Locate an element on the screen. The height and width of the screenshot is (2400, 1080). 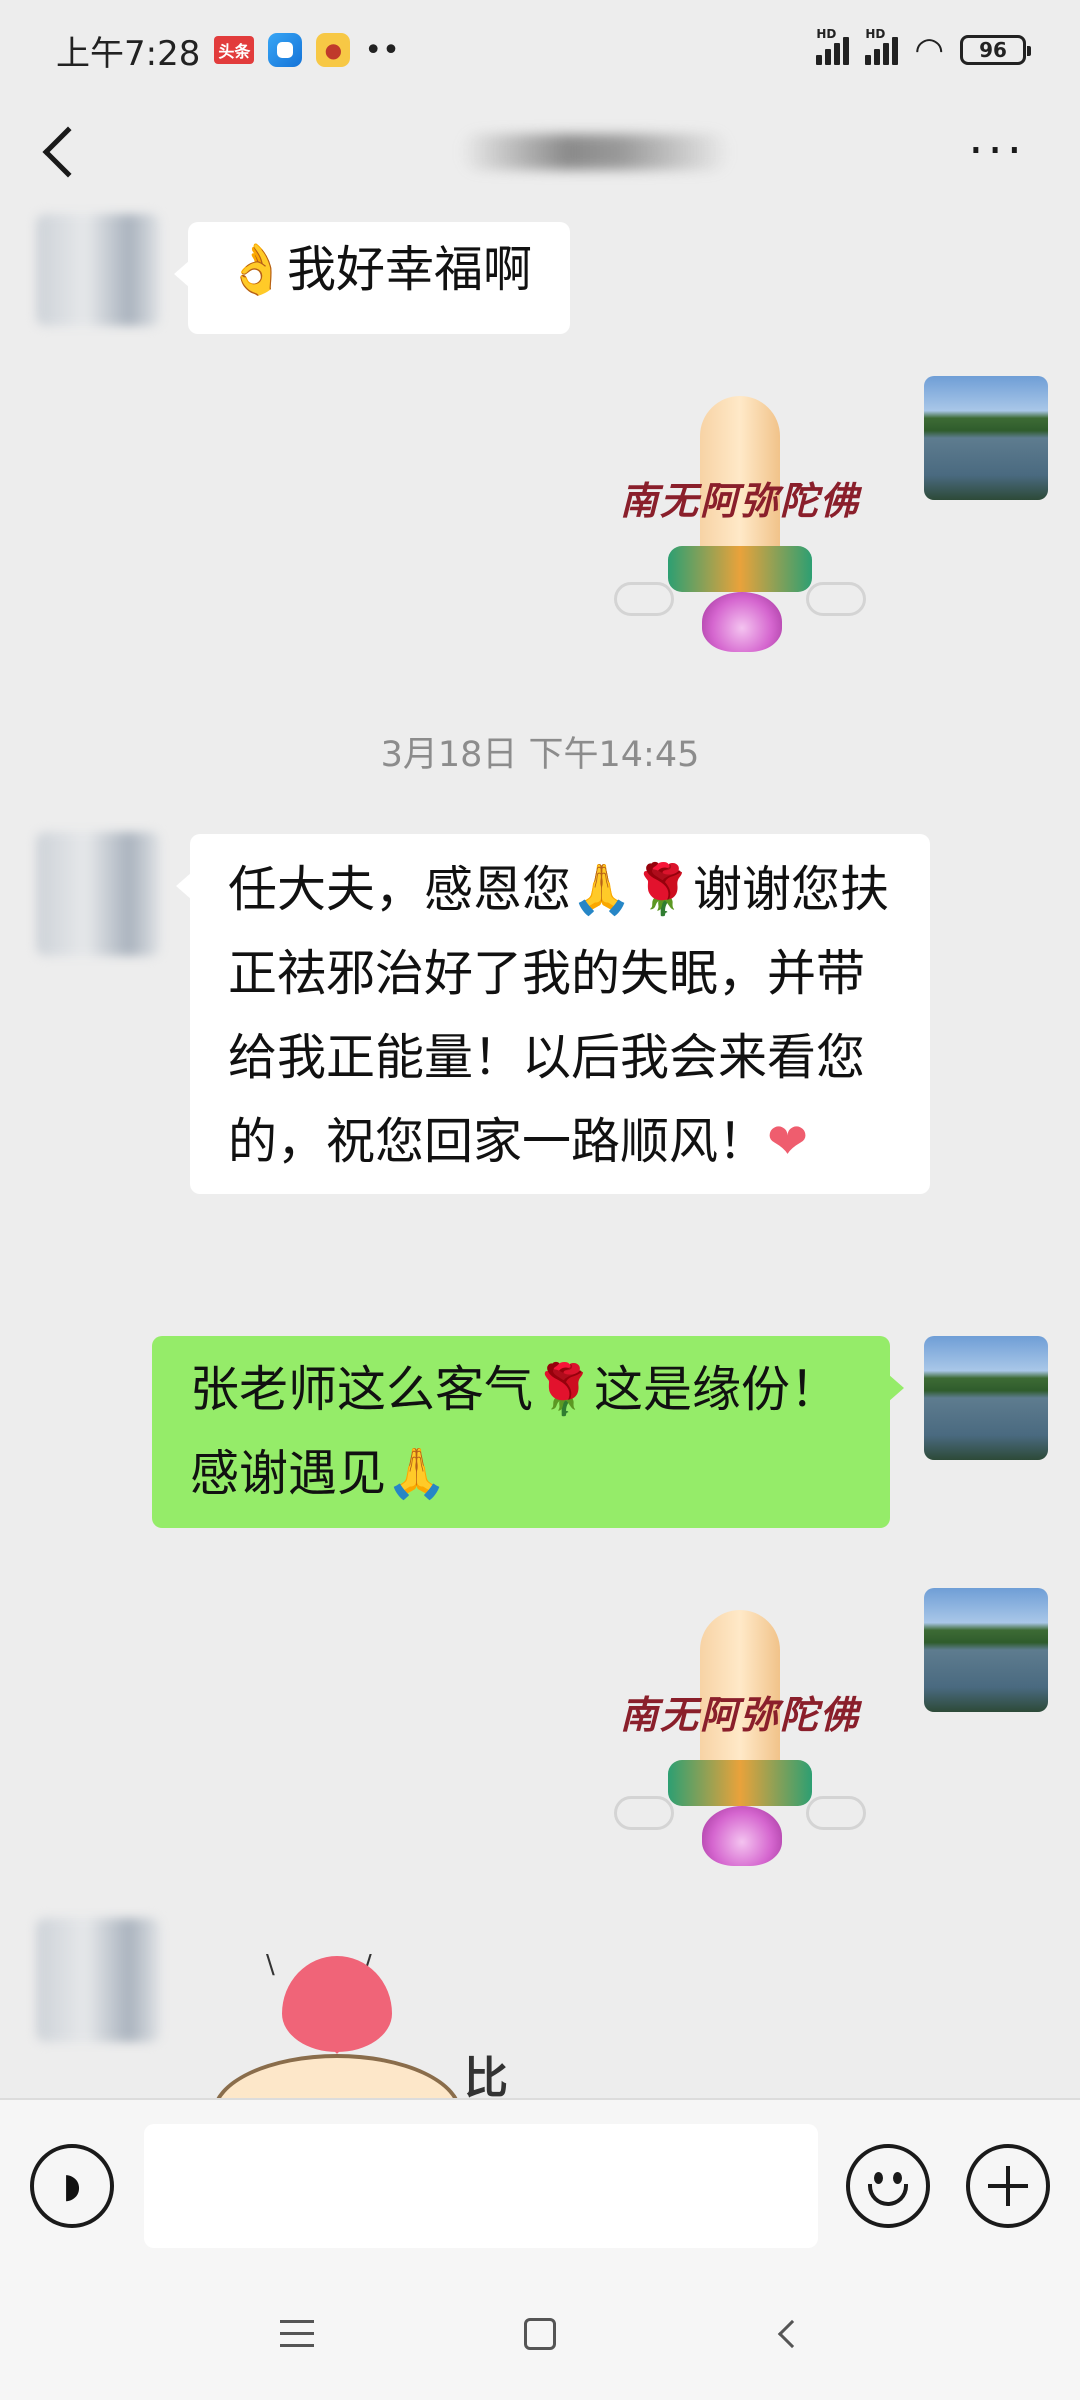
more-notifications-icon: •• is located at coordinates (382, 50).